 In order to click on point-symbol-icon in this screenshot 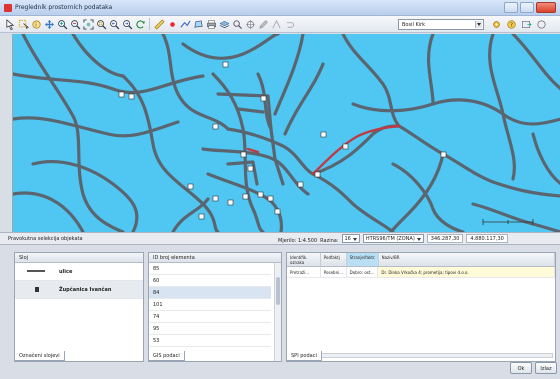, I will do `click(37, 289)`.